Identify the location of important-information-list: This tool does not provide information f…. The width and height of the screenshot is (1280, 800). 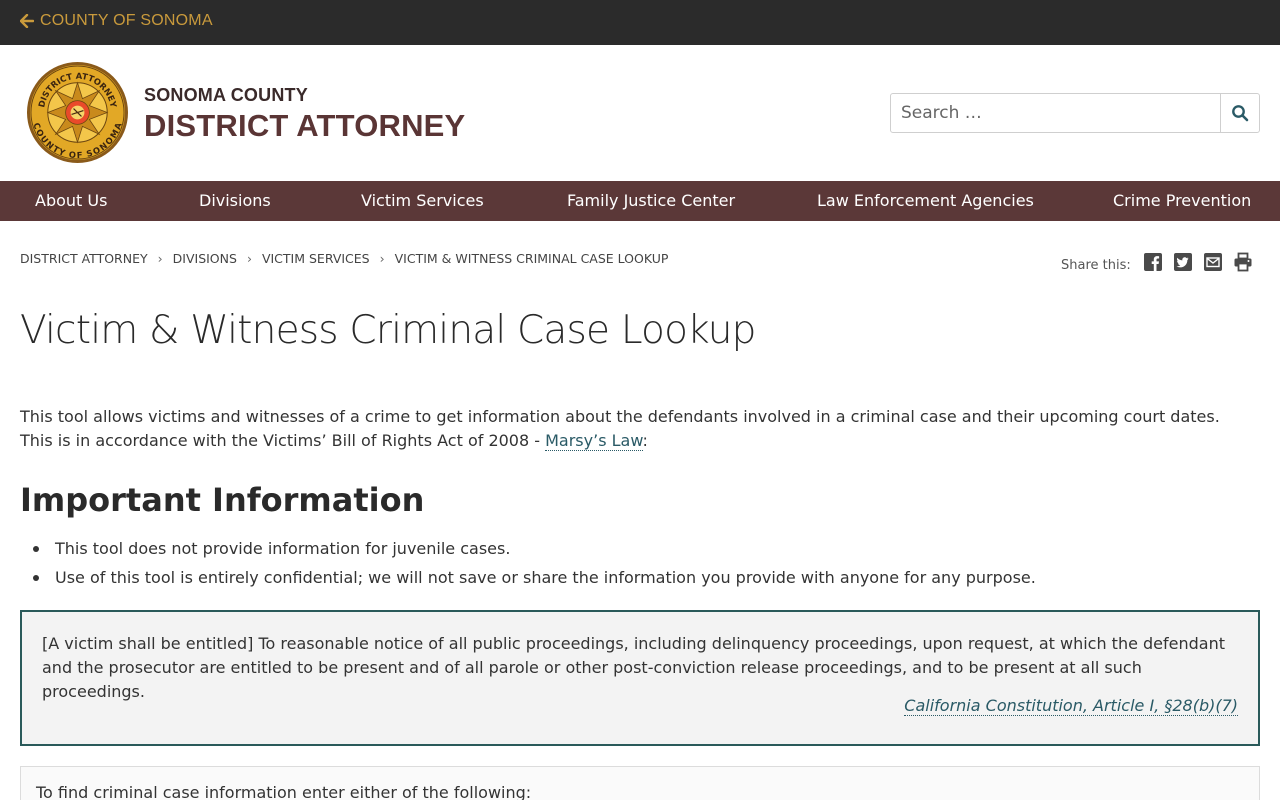
(640, 566).